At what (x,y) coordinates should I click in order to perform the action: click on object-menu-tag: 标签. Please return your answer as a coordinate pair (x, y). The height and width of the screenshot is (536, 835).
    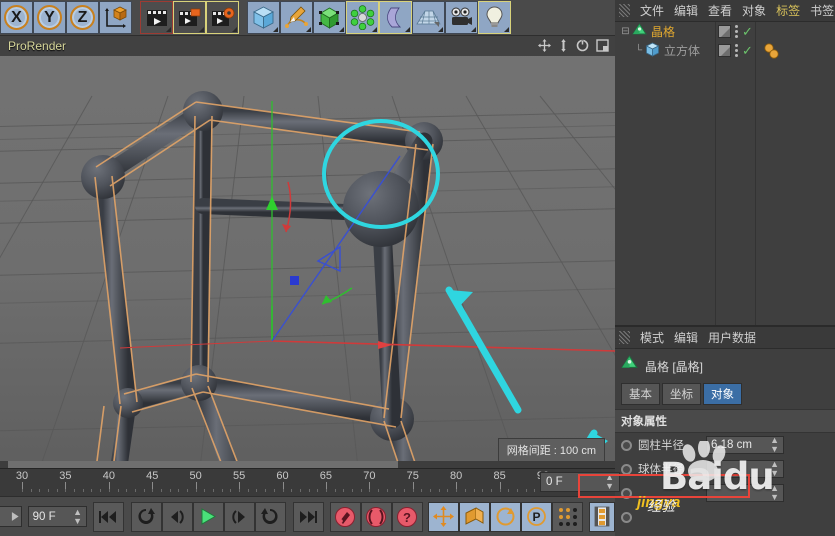
    Looking at the image, I should click on (788, 10).